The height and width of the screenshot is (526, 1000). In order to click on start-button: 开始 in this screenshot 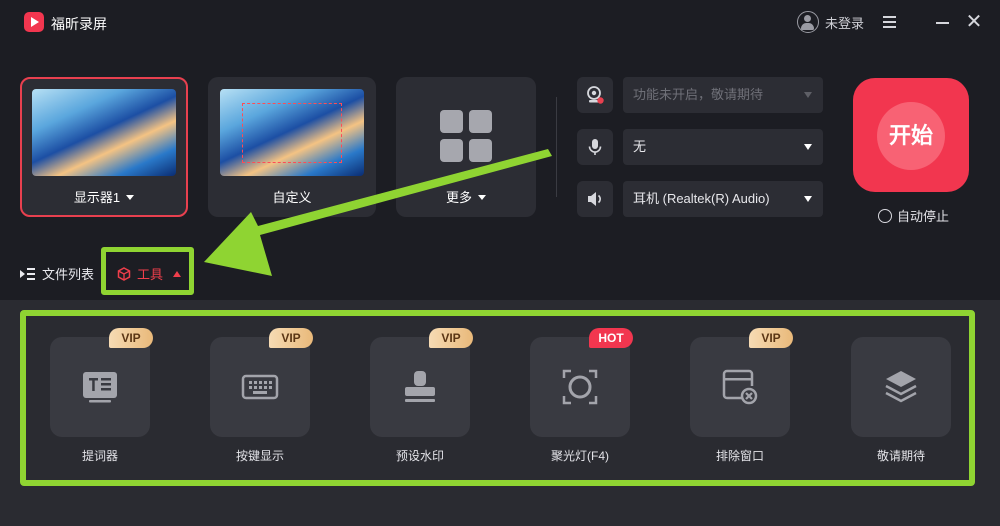, I will do `click(911, 135)`.